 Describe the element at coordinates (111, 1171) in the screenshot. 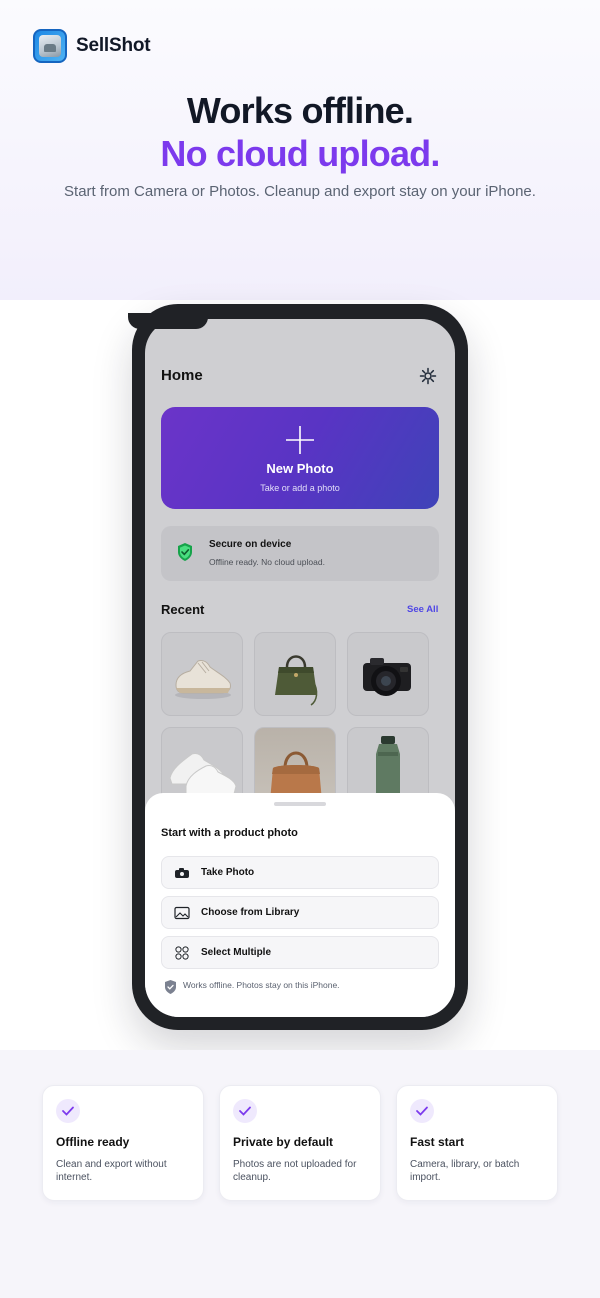

I see `feature-text: Clean and export without internet.` at that location.